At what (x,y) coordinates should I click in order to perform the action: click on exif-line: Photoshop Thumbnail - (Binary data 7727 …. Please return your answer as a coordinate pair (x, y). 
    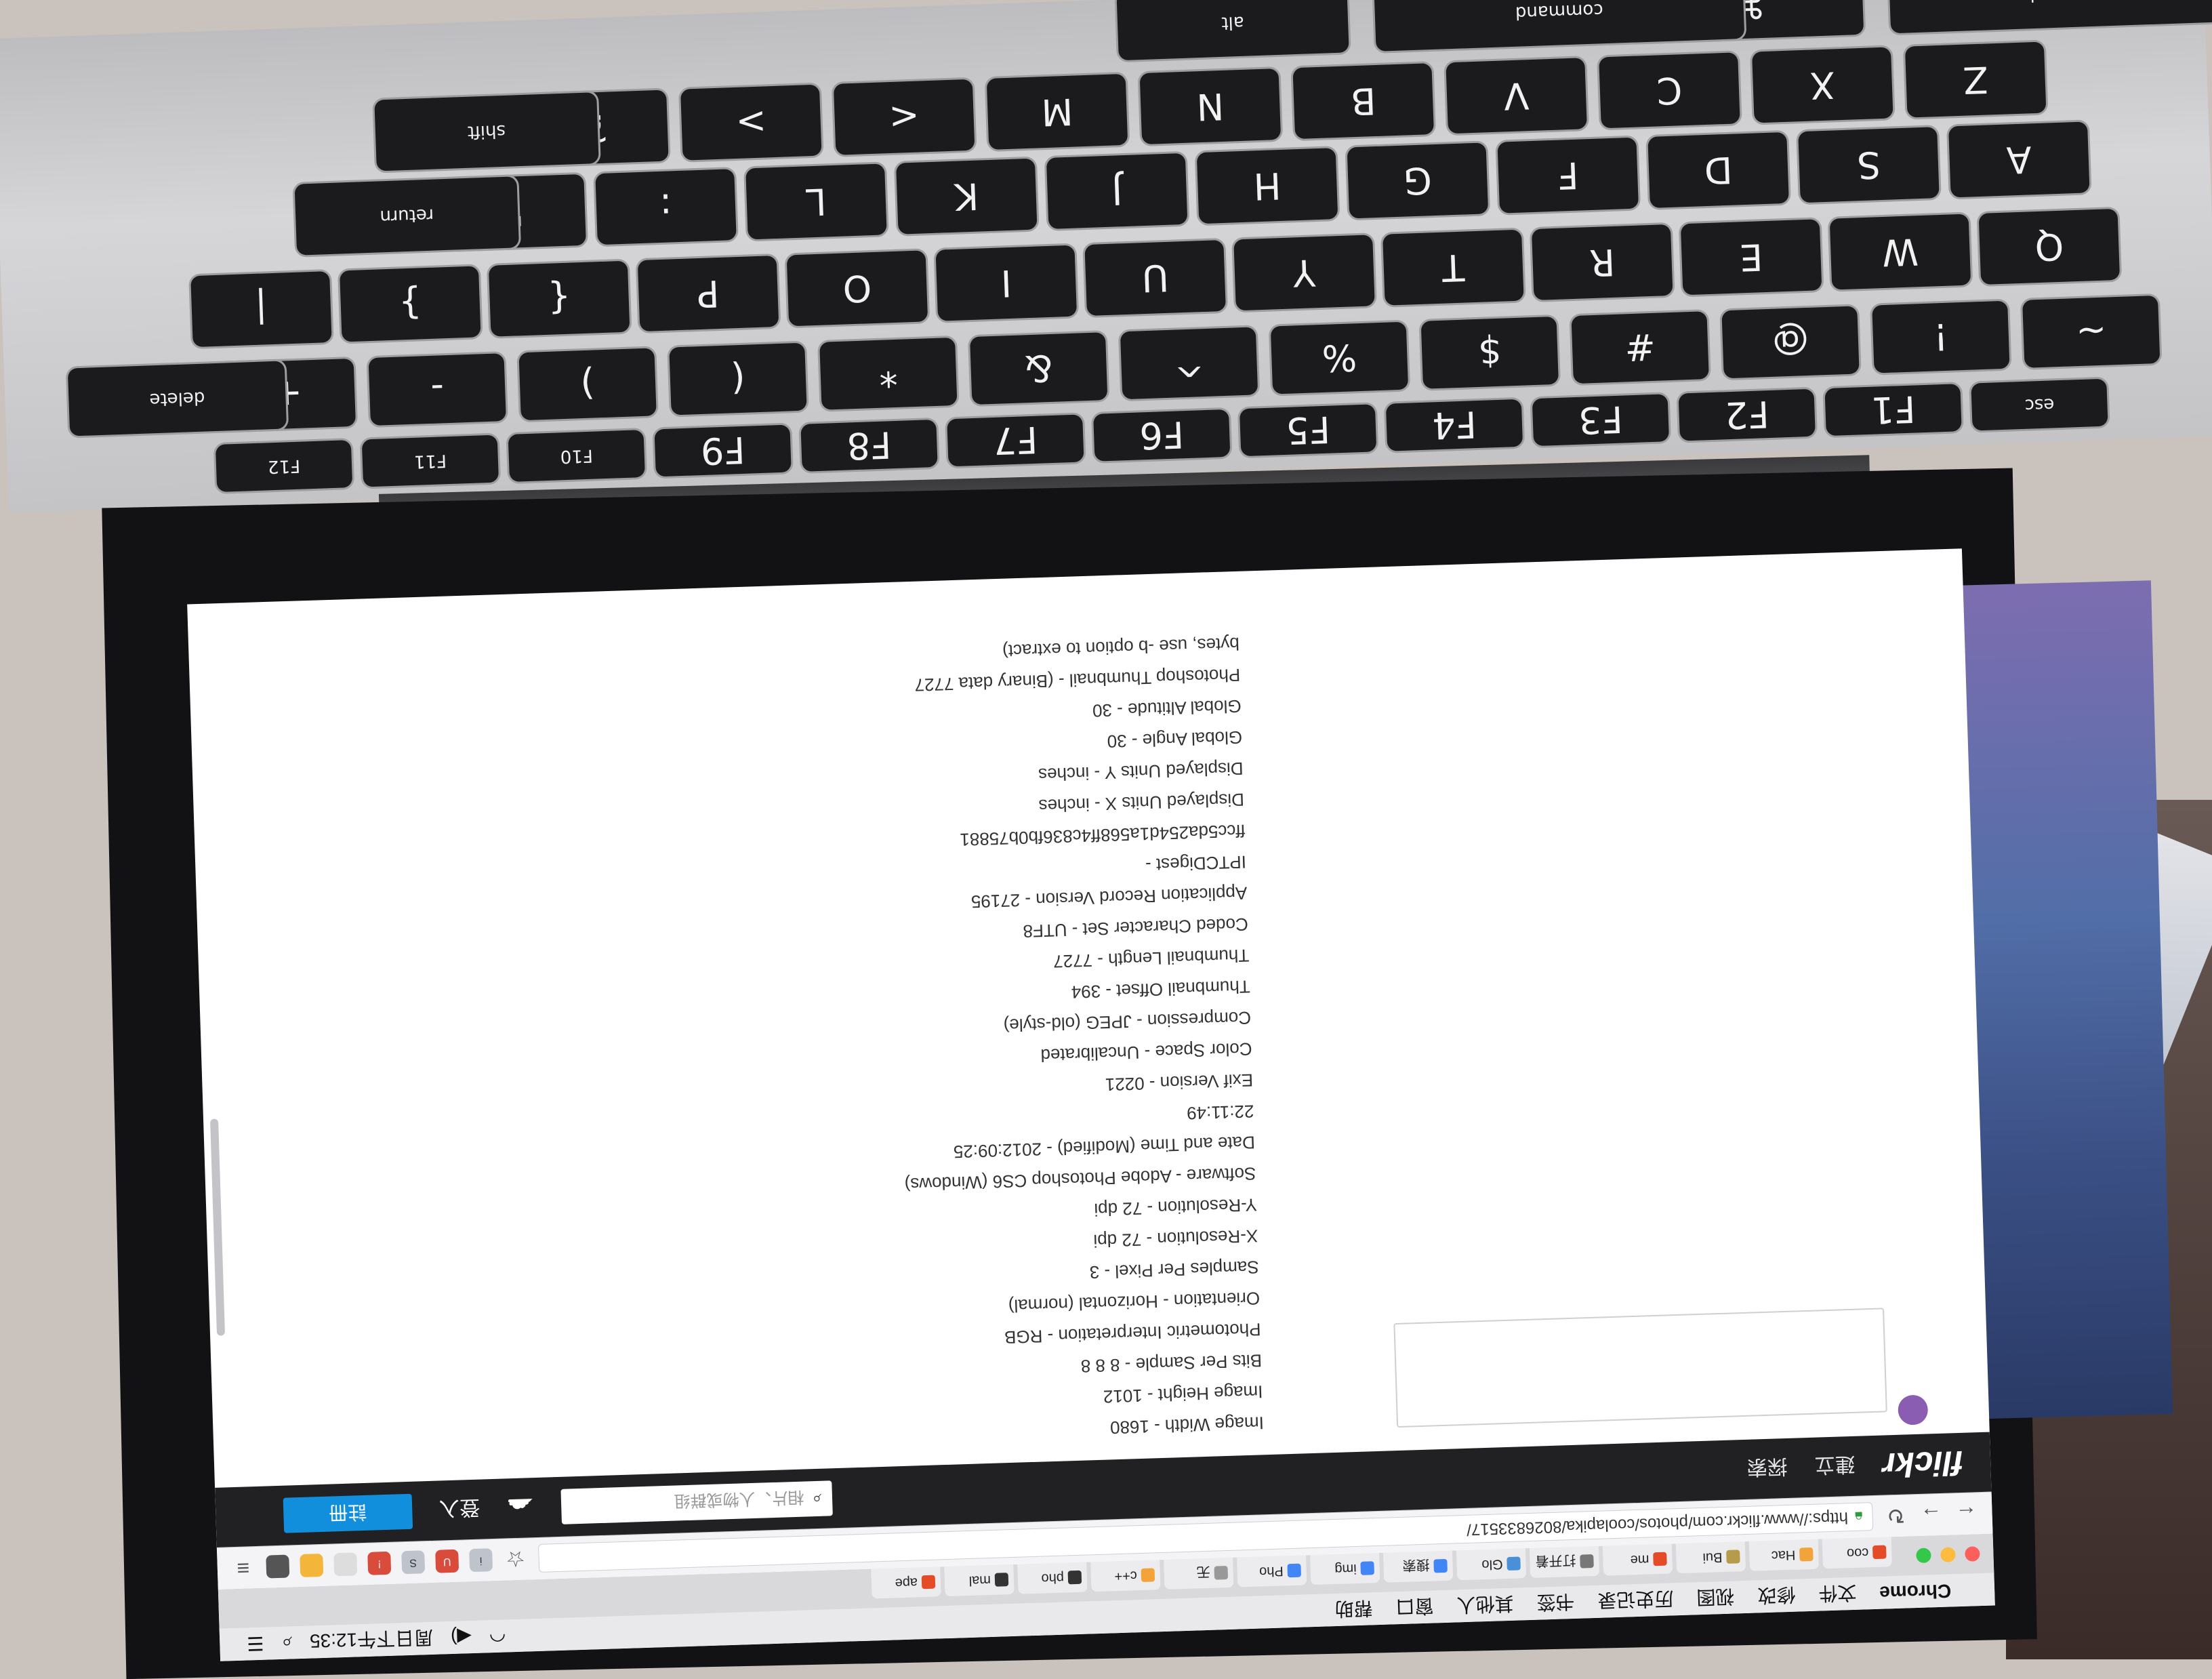
    Looking at the image, I should click on (1075, 664).